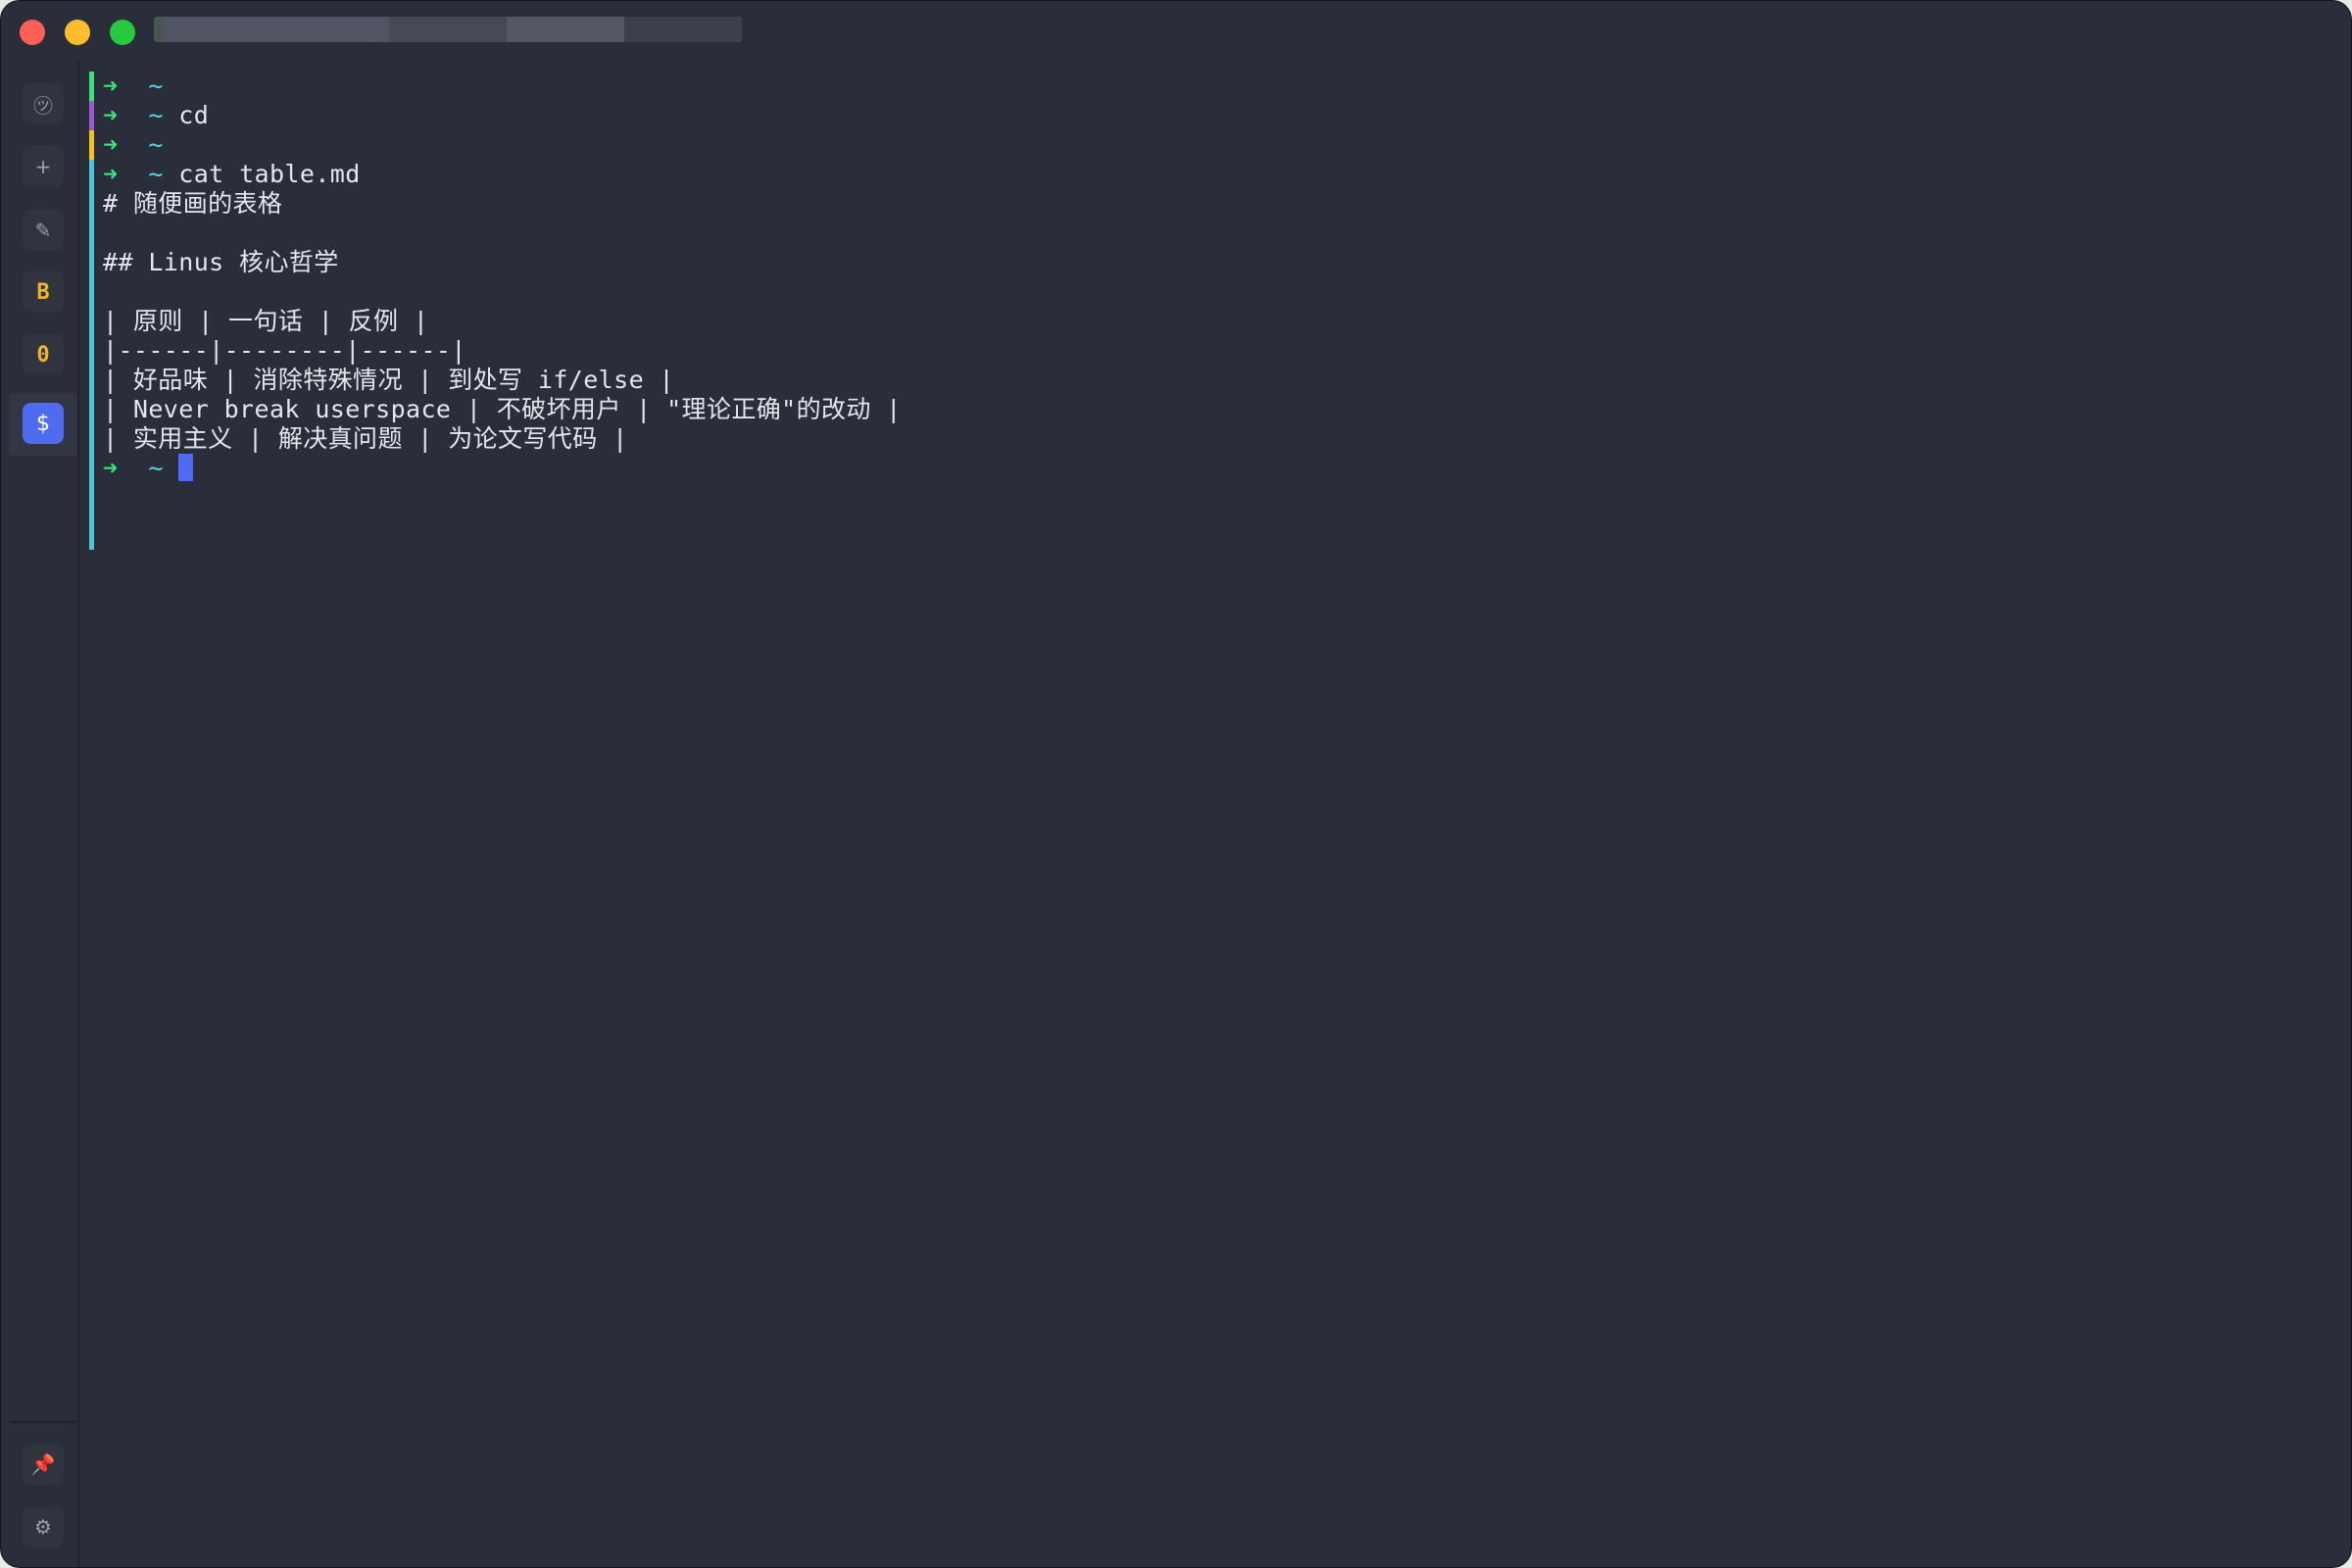 Image resolution: width=2352 pixels, height=1568 pixels. I want to click on output-line: | 实用主义 | 解决真问题 | 为论文写代码 |, so click(365, 438).